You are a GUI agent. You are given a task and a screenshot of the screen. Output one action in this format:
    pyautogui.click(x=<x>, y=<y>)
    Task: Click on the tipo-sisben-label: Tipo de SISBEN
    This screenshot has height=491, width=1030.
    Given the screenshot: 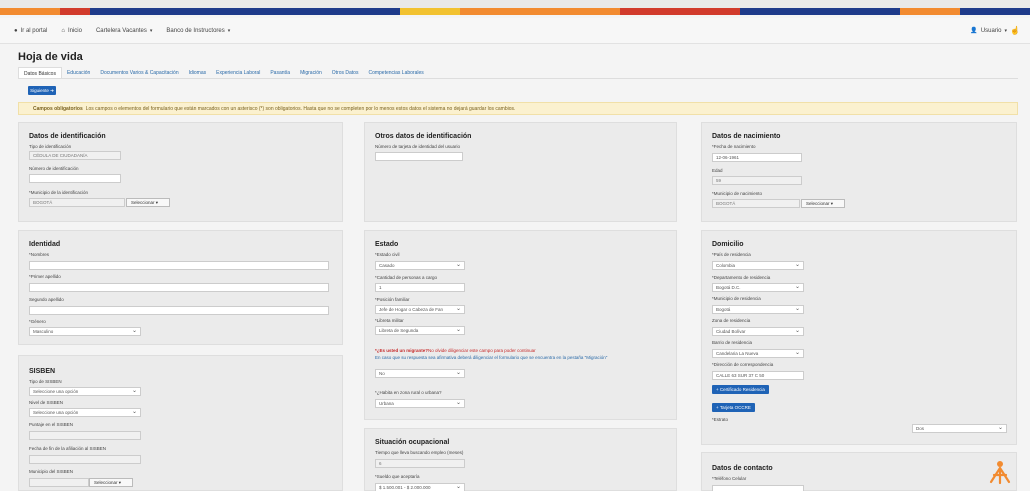 What is the action you would take?
    pyautogui.click(x=45, y=381)
    